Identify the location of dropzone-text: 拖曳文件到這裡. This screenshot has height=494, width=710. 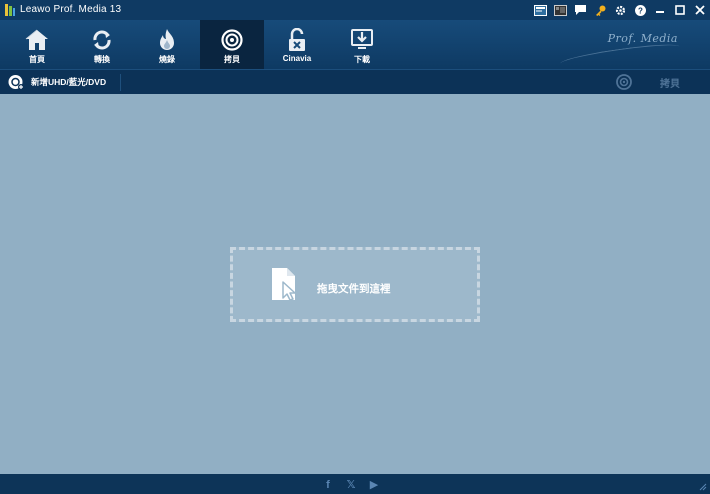
(354, 289).